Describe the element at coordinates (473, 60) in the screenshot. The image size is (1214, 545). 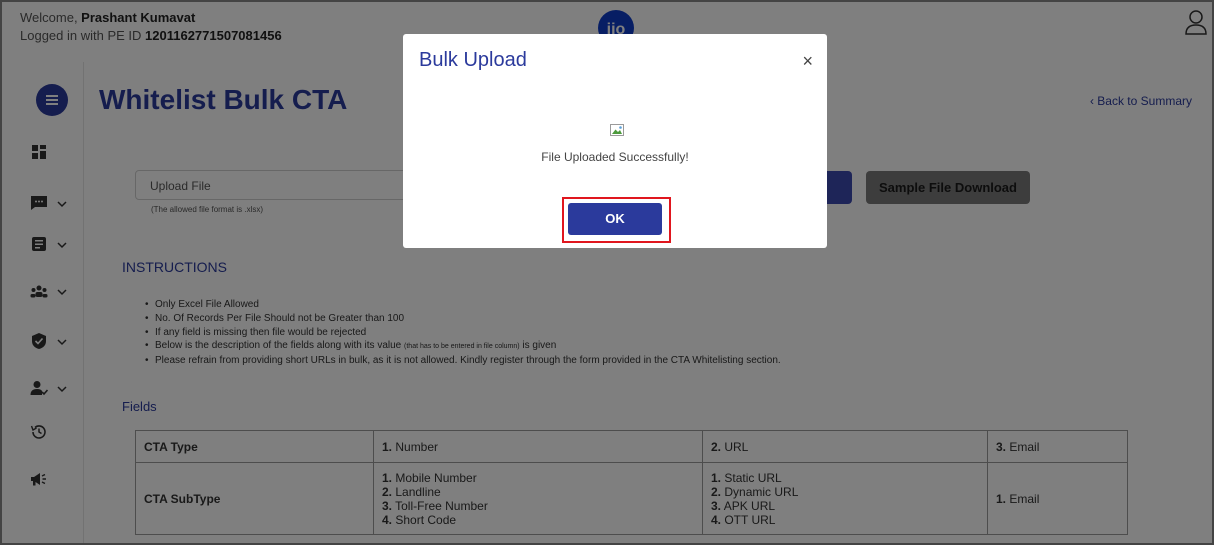
I see `modal-title: Bulk Upload` at that location.